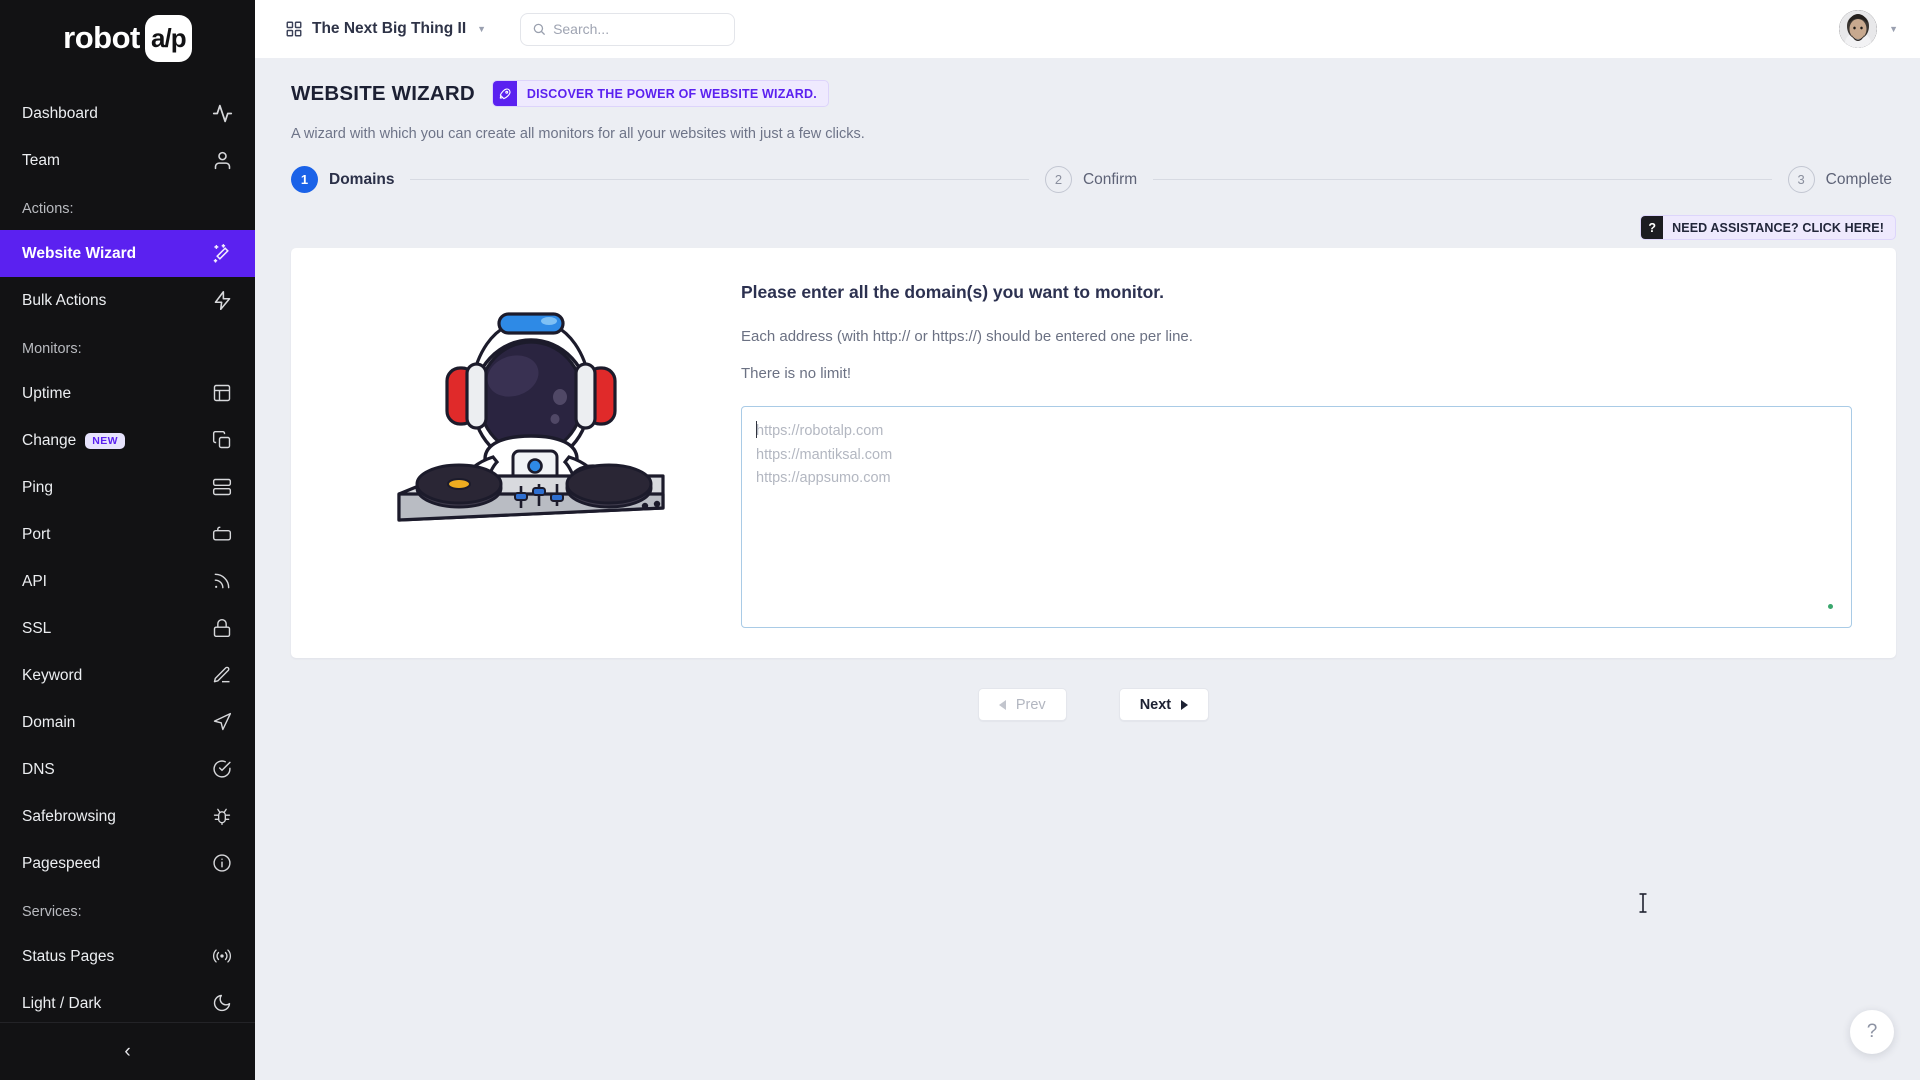 This screenshot has width=1920, height=1080. I want to click on sidebar-item-label: SSL, so click(37, 628).